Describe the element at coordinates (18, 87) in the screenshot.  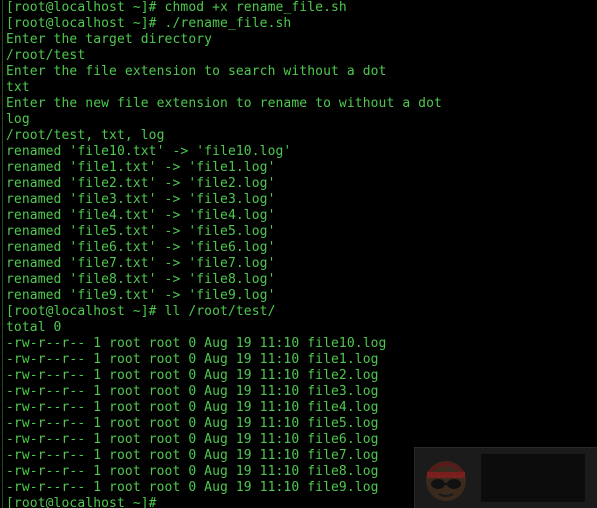
I see `terminal-line: txt` at that location.